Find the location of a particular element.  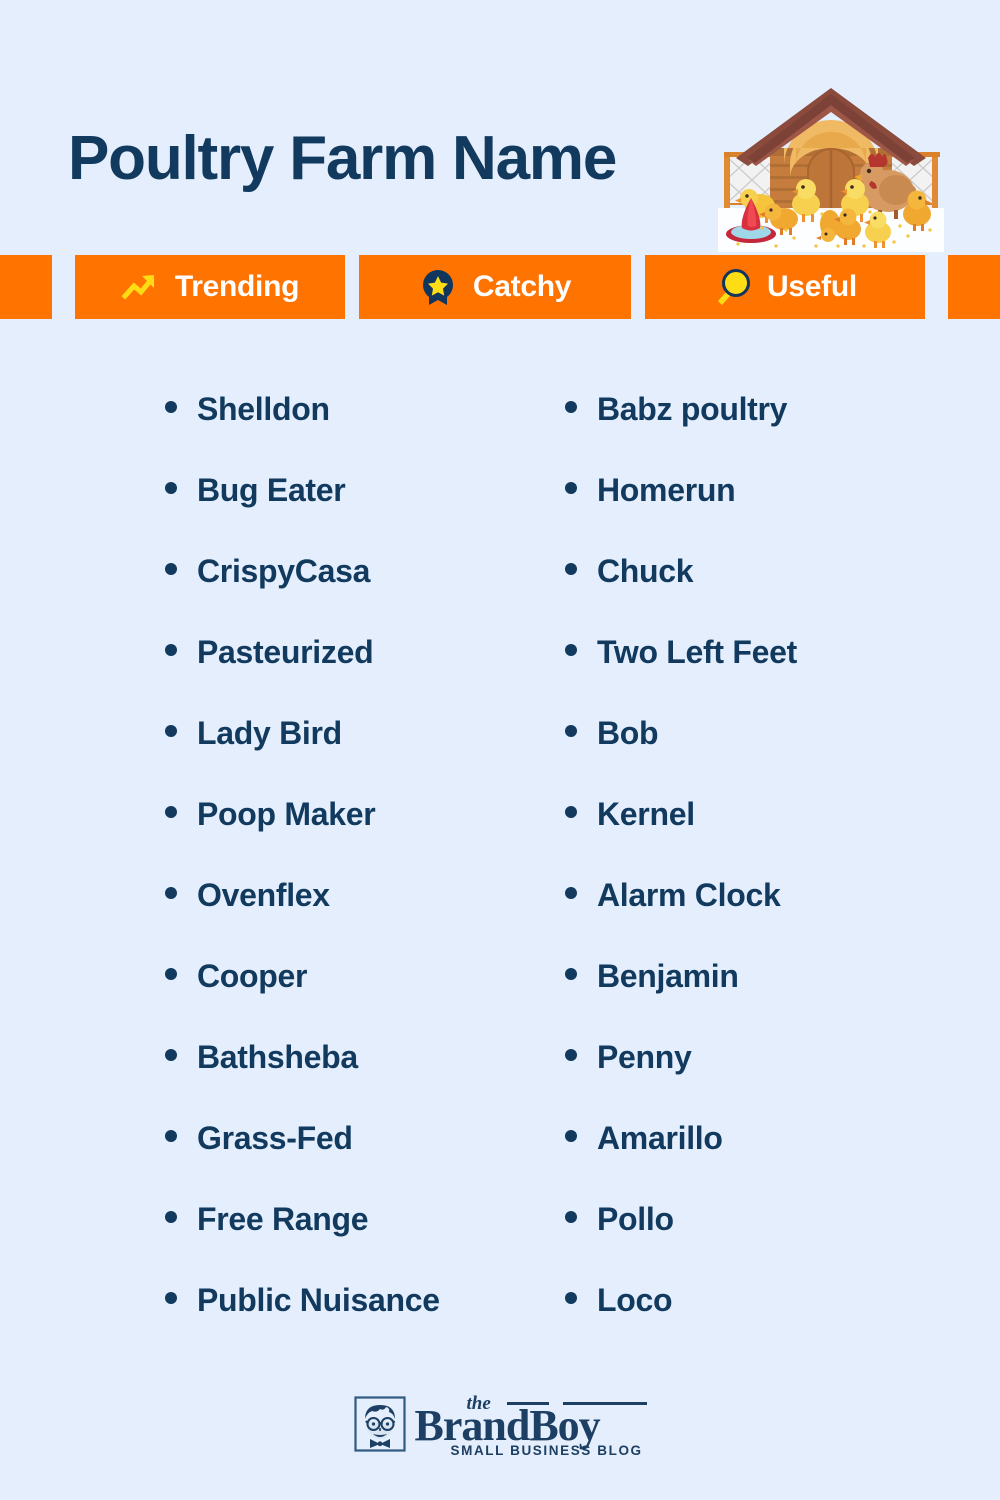

list-item-label: Babz poultry is located at coordinates (692, 409).